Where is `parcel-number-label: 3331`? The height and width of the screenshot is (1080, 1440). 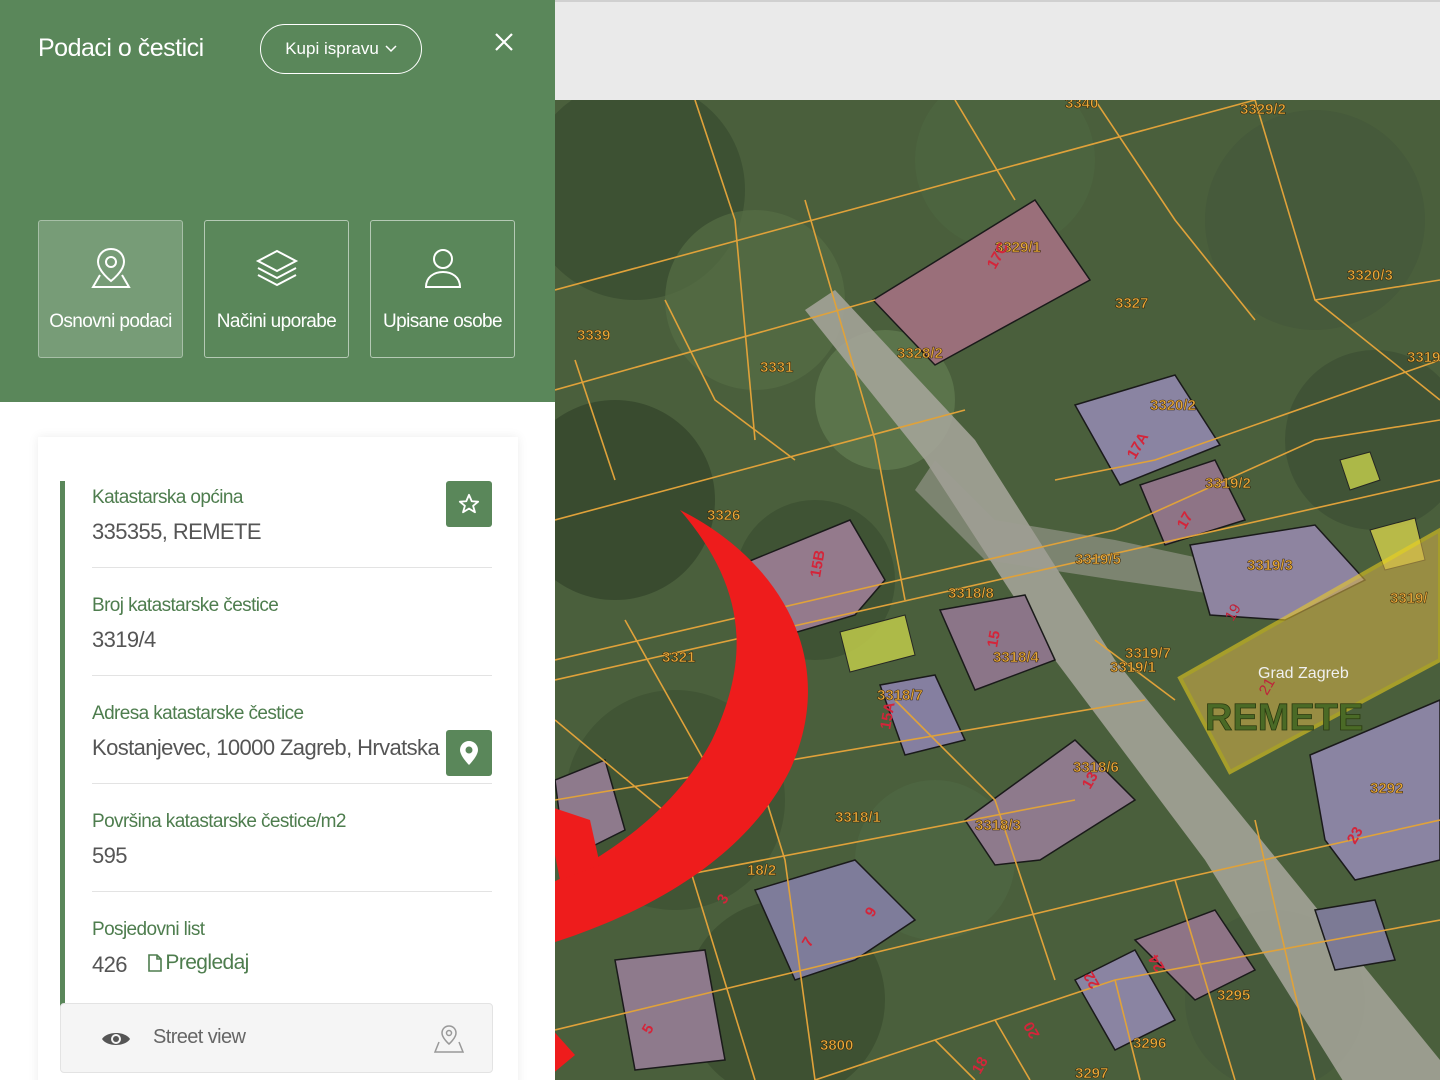 parcel-number-label: 3331 is located at coordinates (776, 367).